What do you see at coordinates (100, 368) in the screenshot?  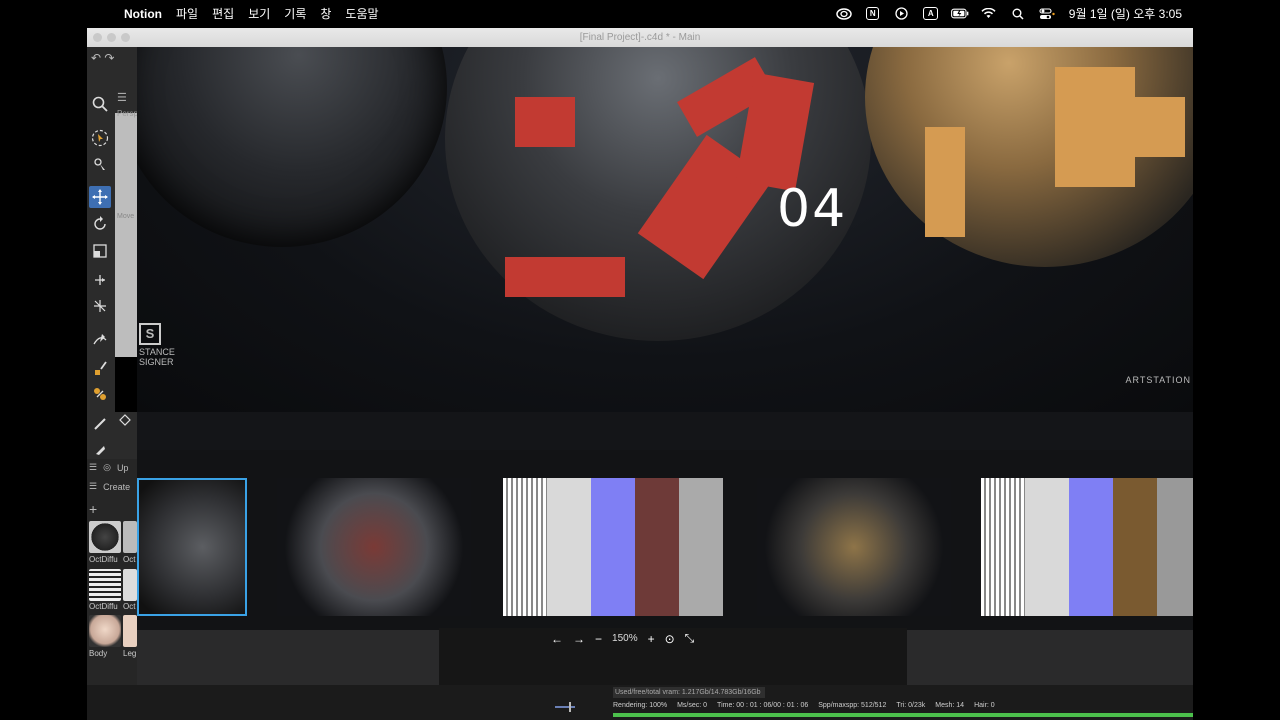 I see `paint-icon` at bounding box center [100, 368].